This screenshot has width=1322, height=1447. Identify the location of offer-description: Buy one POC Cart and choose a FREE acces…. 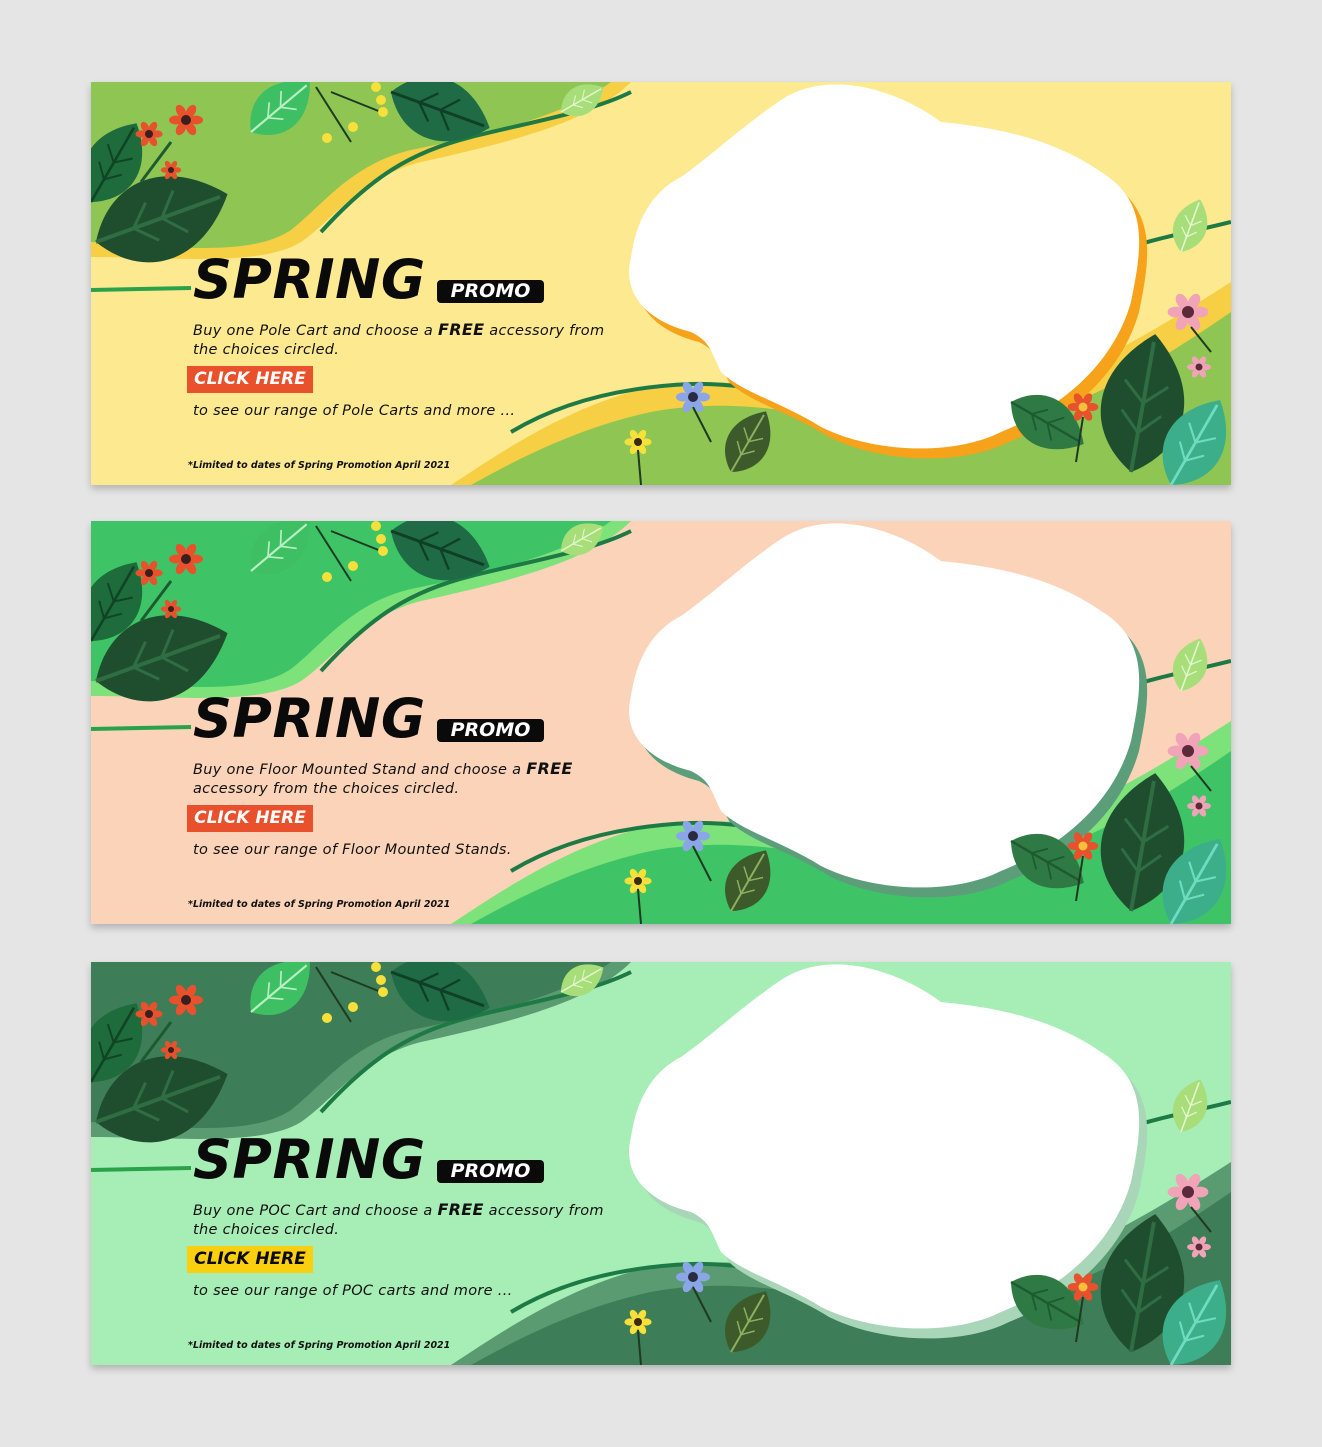
(413, 1220).